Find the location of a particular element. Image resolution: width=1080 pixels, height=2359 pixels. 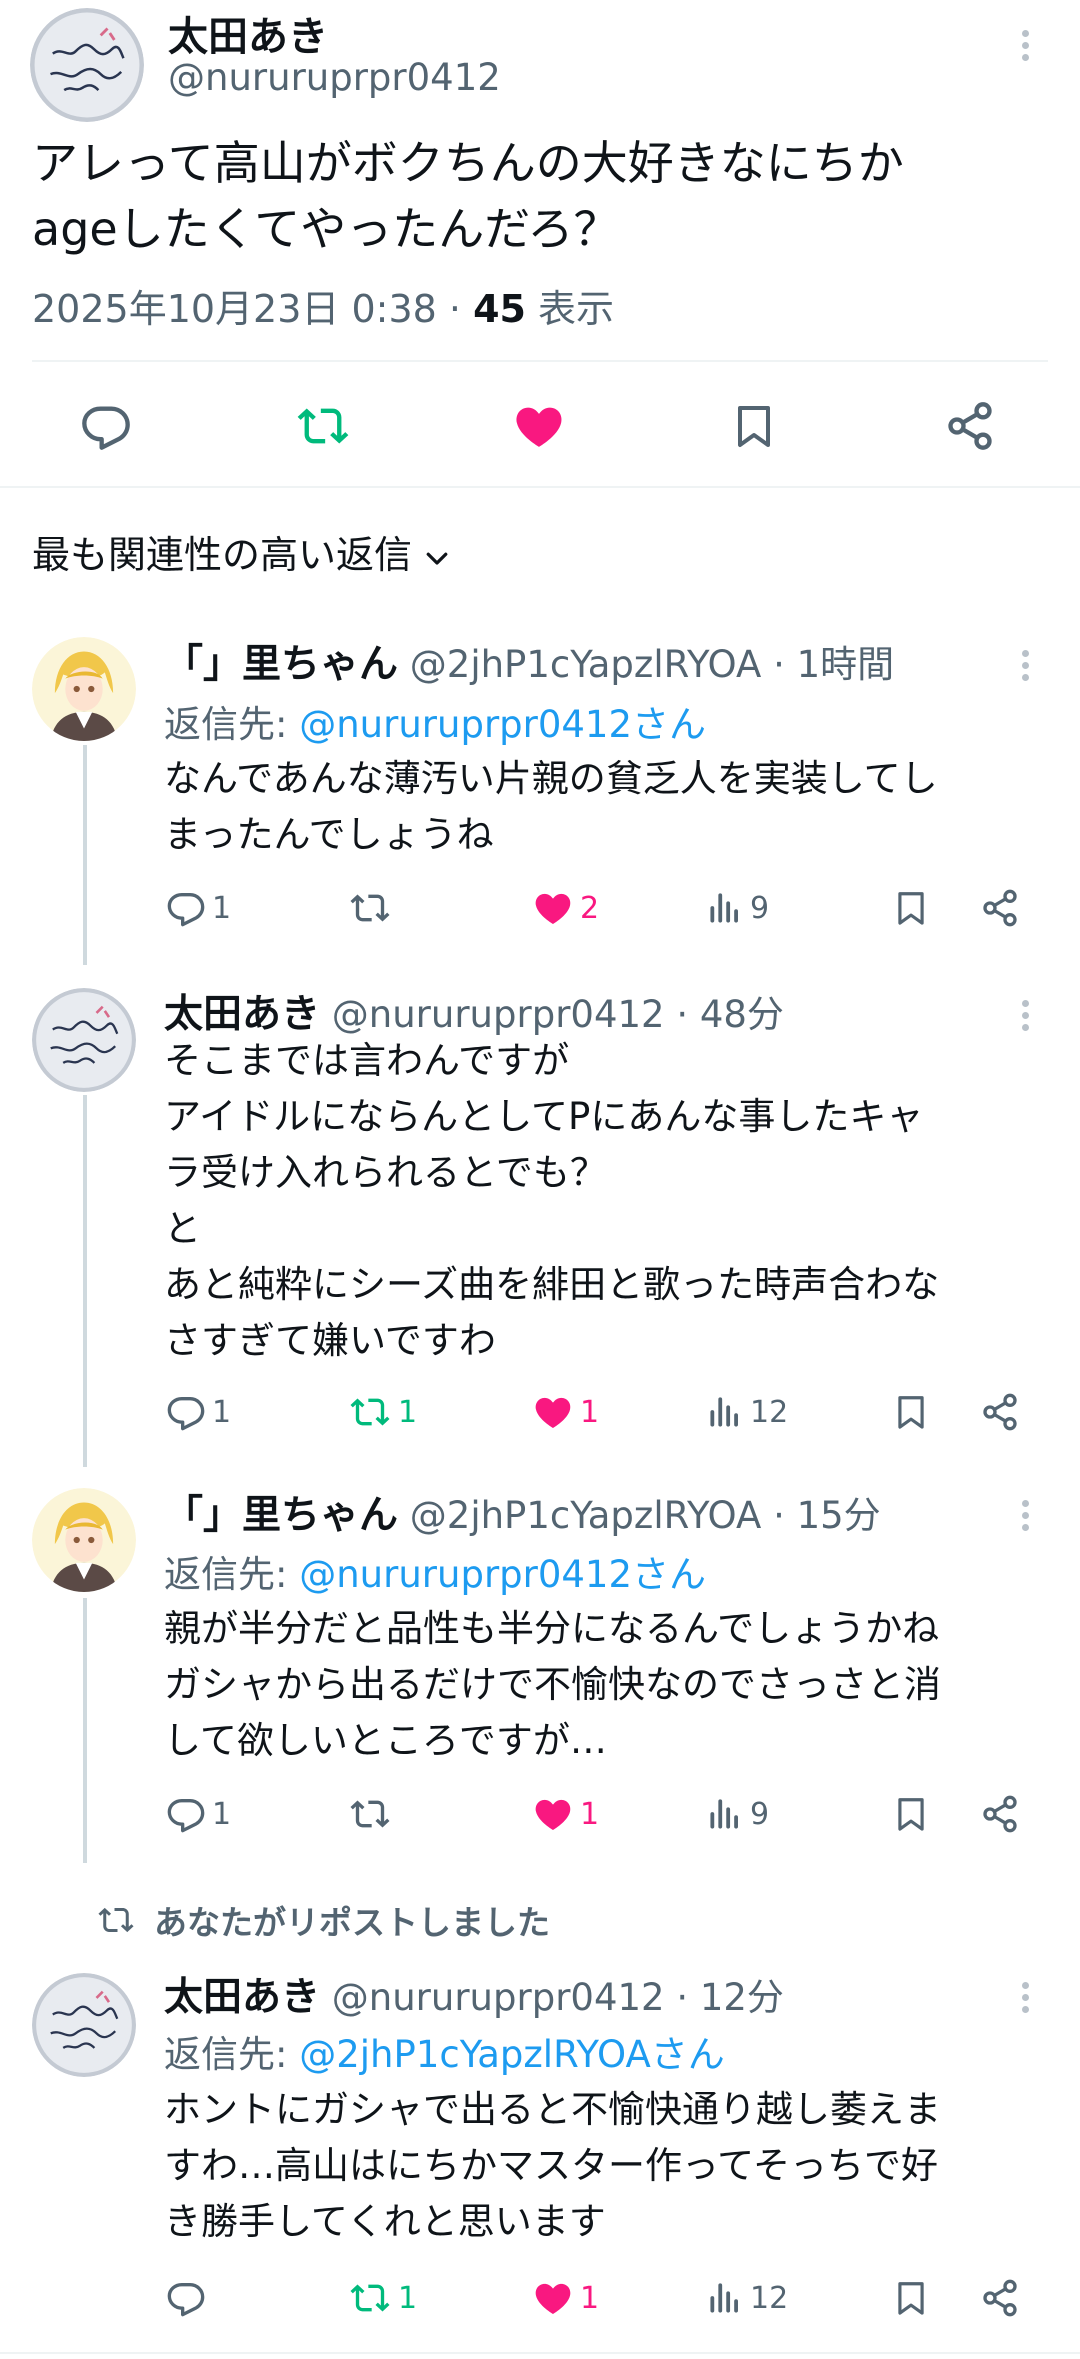

thread-line is located at coordinates (85, 855).